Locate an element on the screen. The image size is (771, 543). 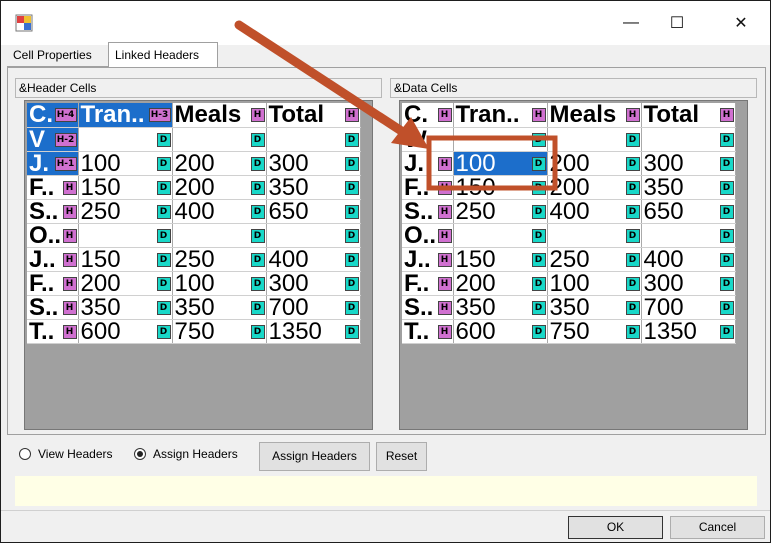
cell-text: 200 is located at coordinates (194, 163).